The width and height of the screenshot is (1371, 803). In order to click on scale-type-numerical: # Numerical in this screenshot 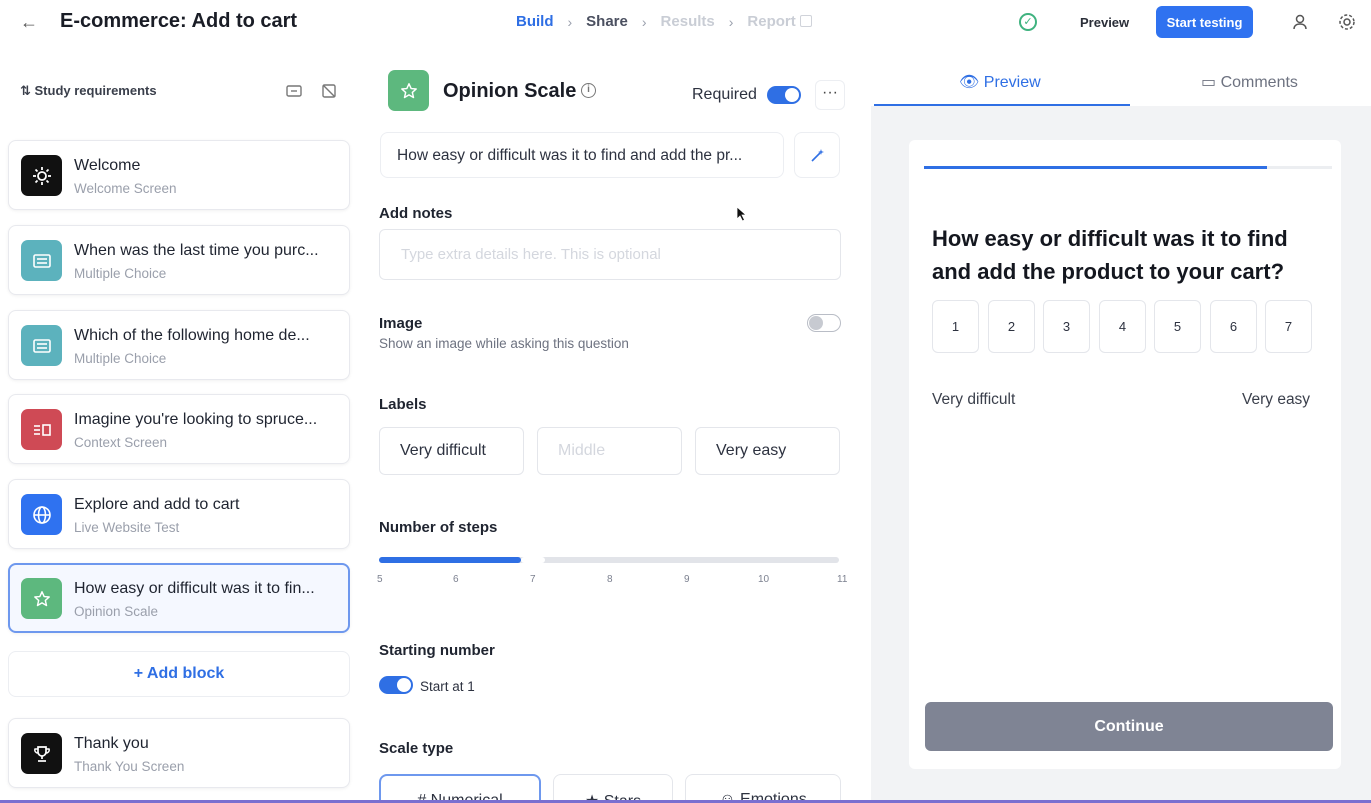, I will do `click(460, 788)`.